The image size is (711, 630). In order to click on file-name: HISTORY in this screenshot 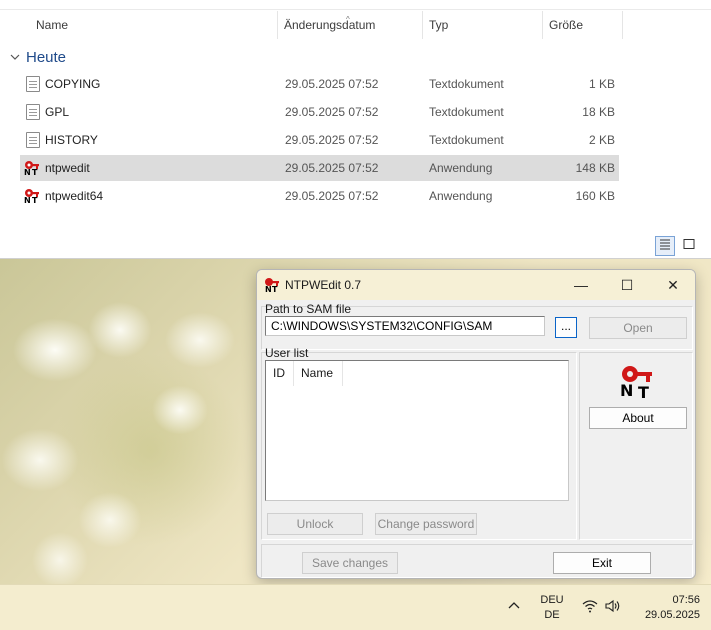, I will do `click(71, 140)`.